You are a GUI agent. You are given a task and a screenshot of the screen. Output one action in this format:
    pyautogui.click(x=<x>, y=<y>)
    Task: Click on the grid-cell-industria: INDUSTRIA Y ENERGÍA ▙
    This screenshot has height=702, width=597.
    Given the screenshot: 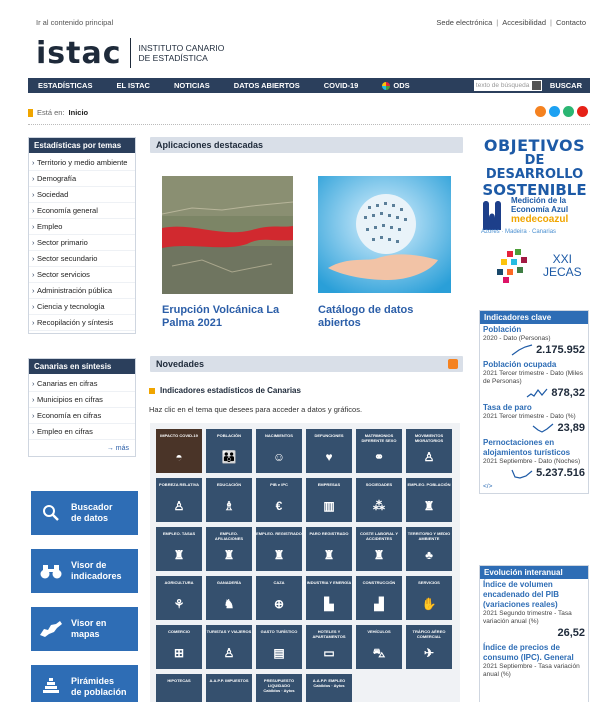 What is the action you would take?
    pyautogui.click(x=329, y=598)
    